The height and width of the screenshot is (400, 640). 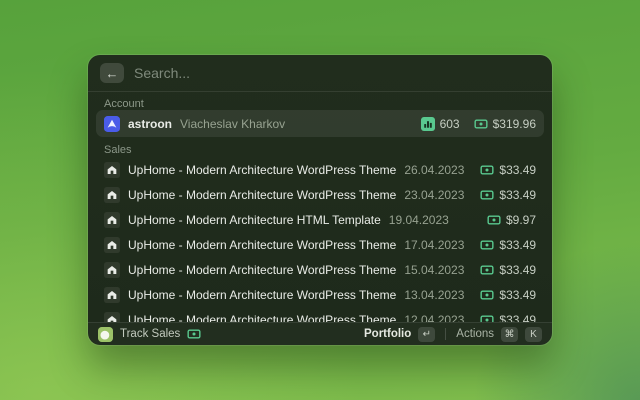 What do you see at coordinates (434, 317) in the screenshot?
I see `sale-date: 12.04.2023` at bounding box center [434, 317].